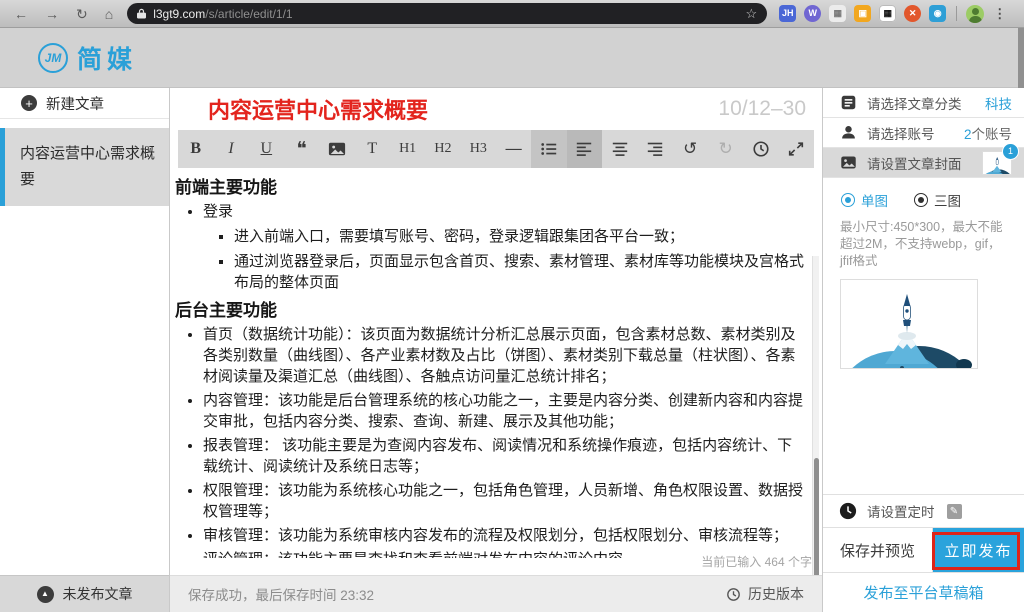 The width and height of the screenshot is (1024, 612). Describe the element at coordinates (978, 550) in the screenshot. I see `publish-now-button: 立即发布` at that location.